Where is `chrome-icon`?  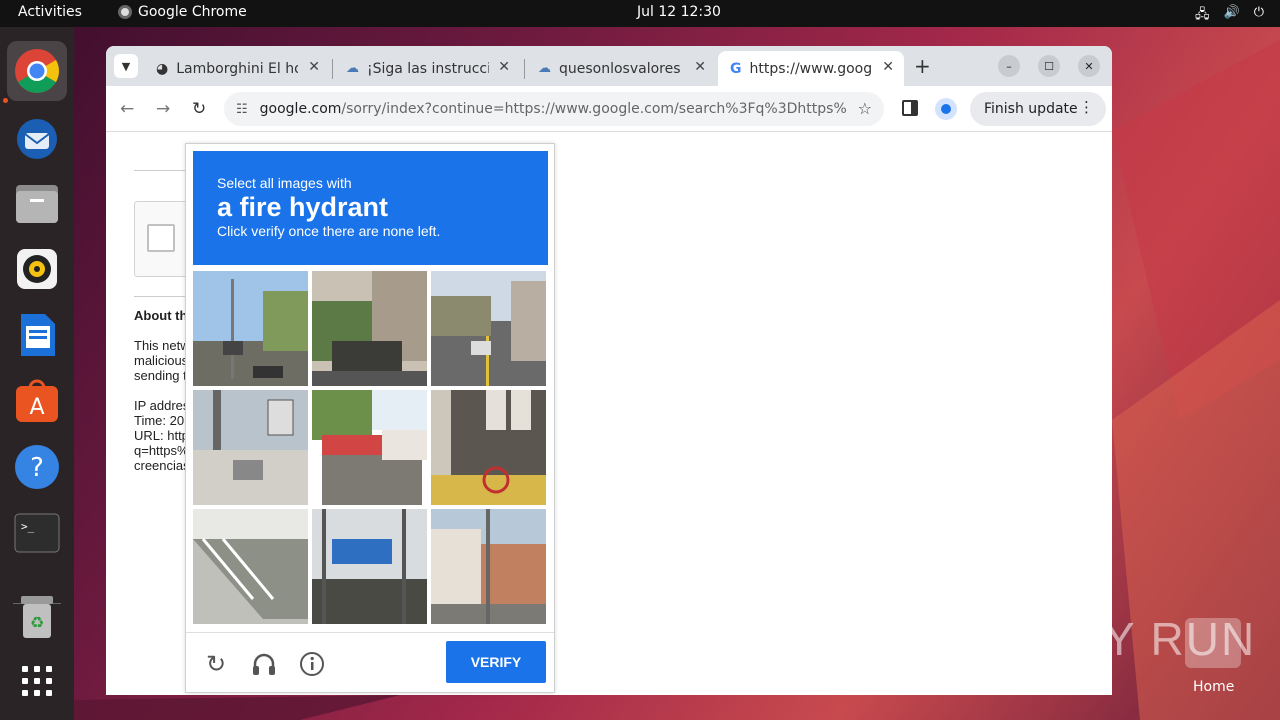
chrome-icon is located at coordinates (37, 71).